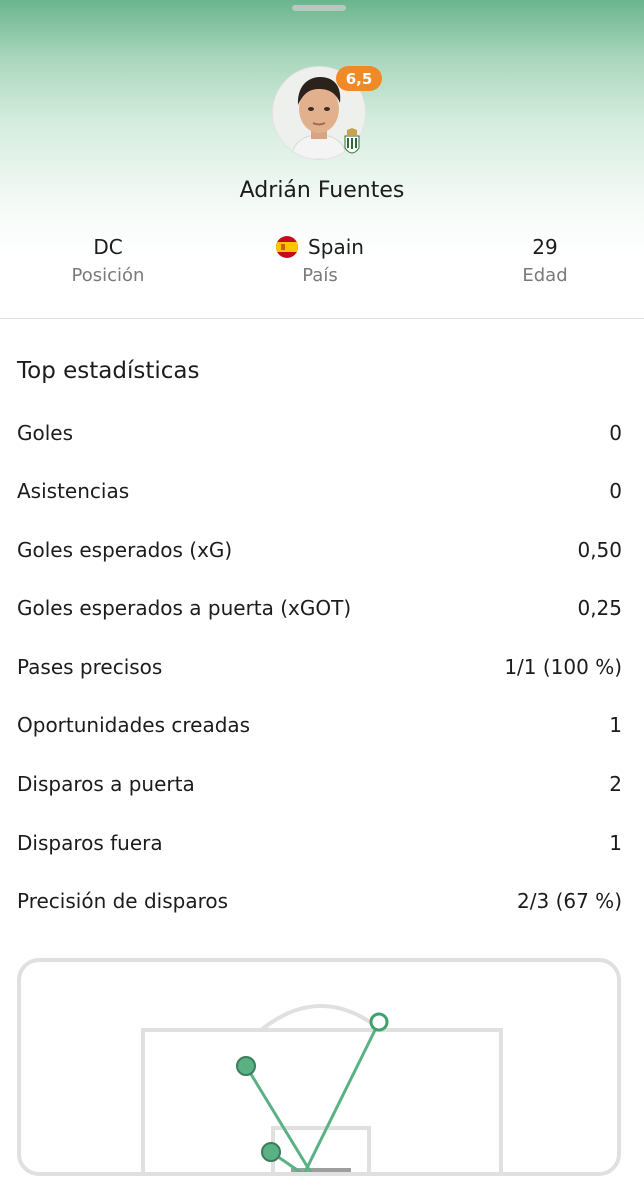 Image resolution: width=644 pixels, height=1200 pixels. I want to click on player-name: Adrián Fuentes, so click(322, 190).